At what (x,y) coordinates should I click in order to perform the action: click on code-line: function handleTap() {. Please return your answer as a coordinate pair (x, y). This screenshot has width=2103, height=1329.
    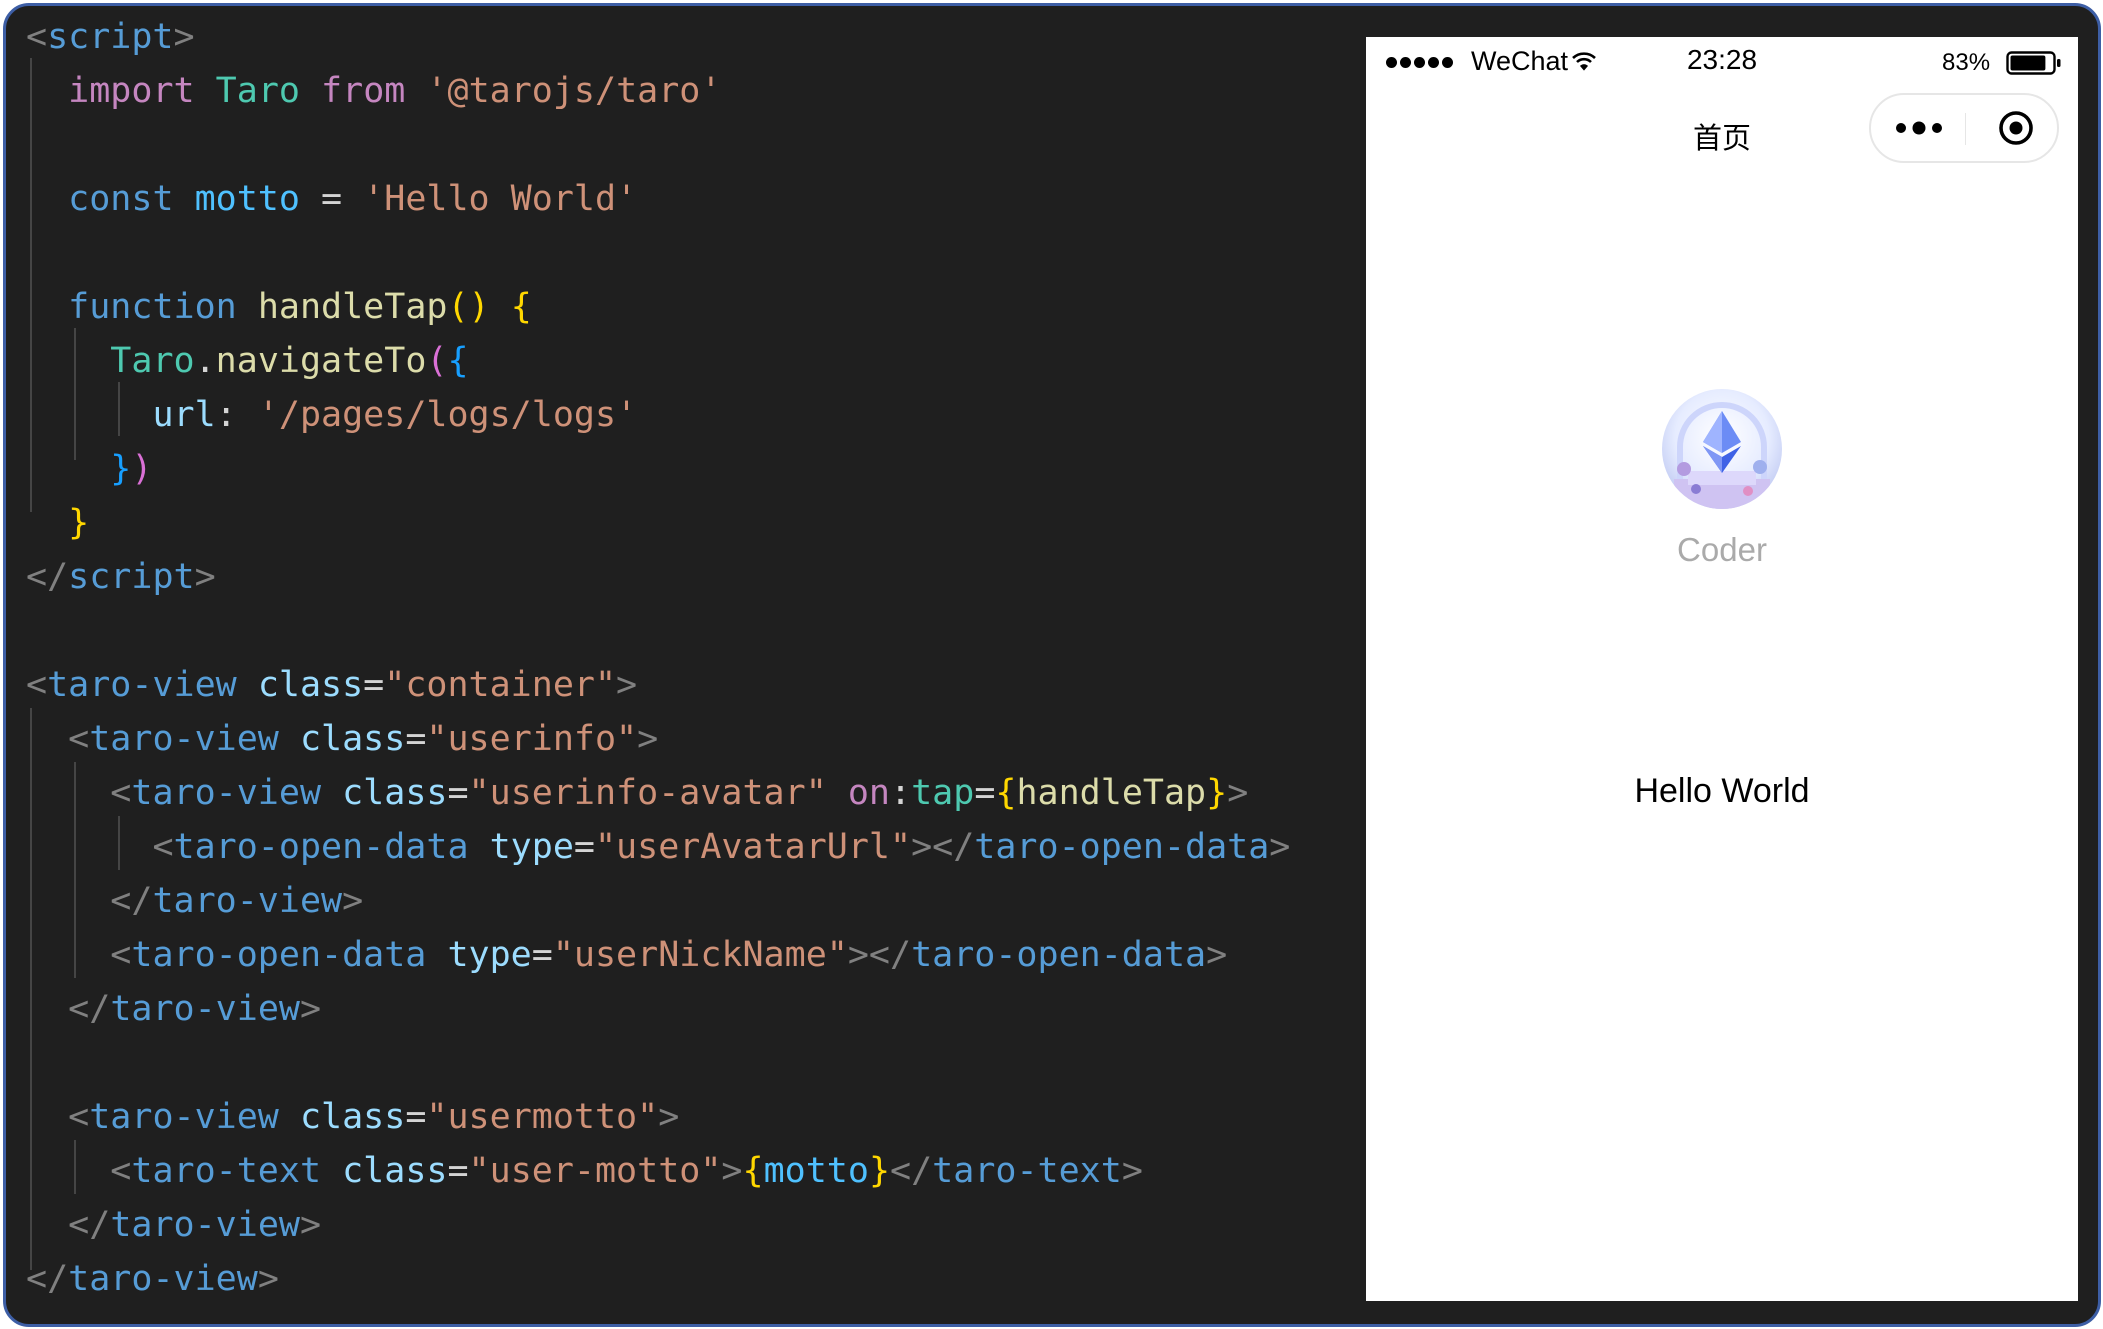
    Looking at the image, I should click on (279, 307).